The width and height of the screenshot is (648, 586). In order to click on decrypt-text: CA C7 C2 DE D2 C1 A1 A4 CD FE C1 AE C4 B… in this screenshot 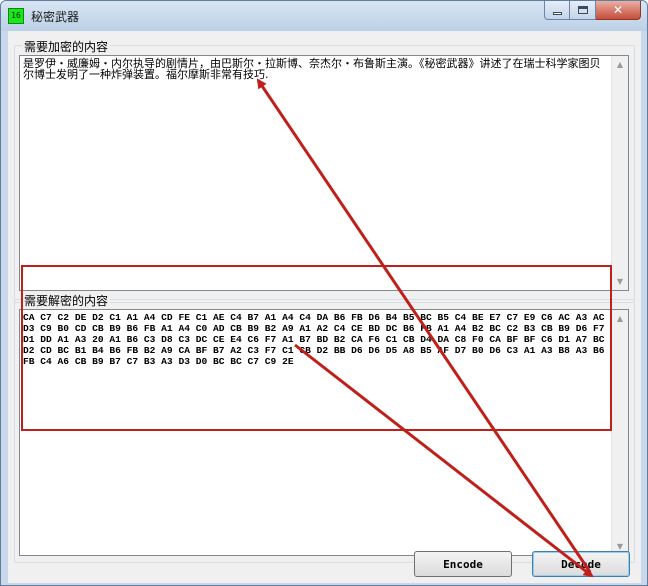, I will do `click(314, 339)`.